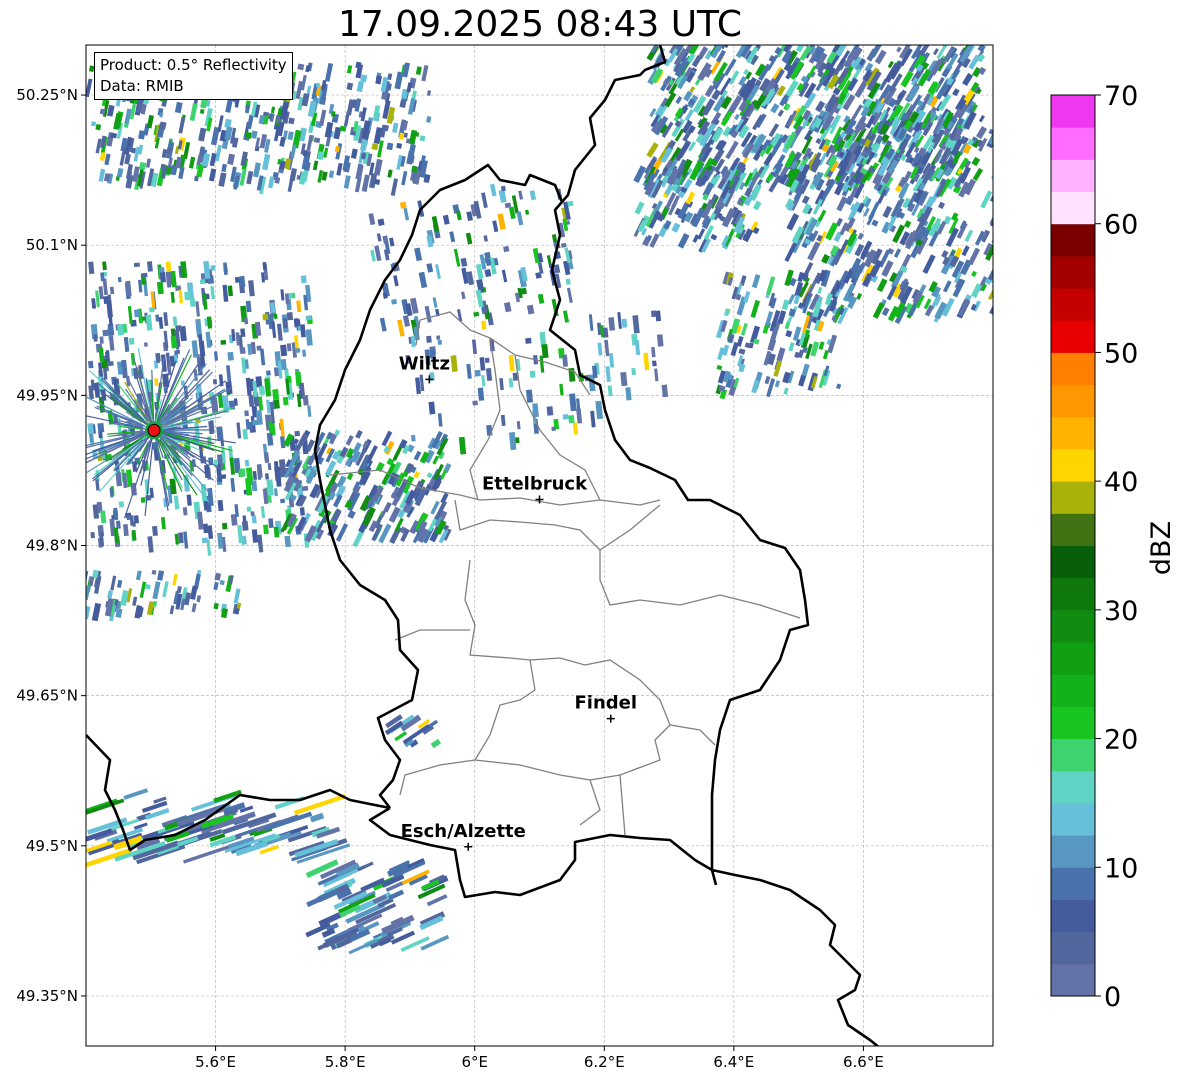 This screenshot has width=1184, height=1081. What do you see at coordinates (154, 430) in the screenshot?
I see `radar-site-marker` at bounding box center [154, 430].